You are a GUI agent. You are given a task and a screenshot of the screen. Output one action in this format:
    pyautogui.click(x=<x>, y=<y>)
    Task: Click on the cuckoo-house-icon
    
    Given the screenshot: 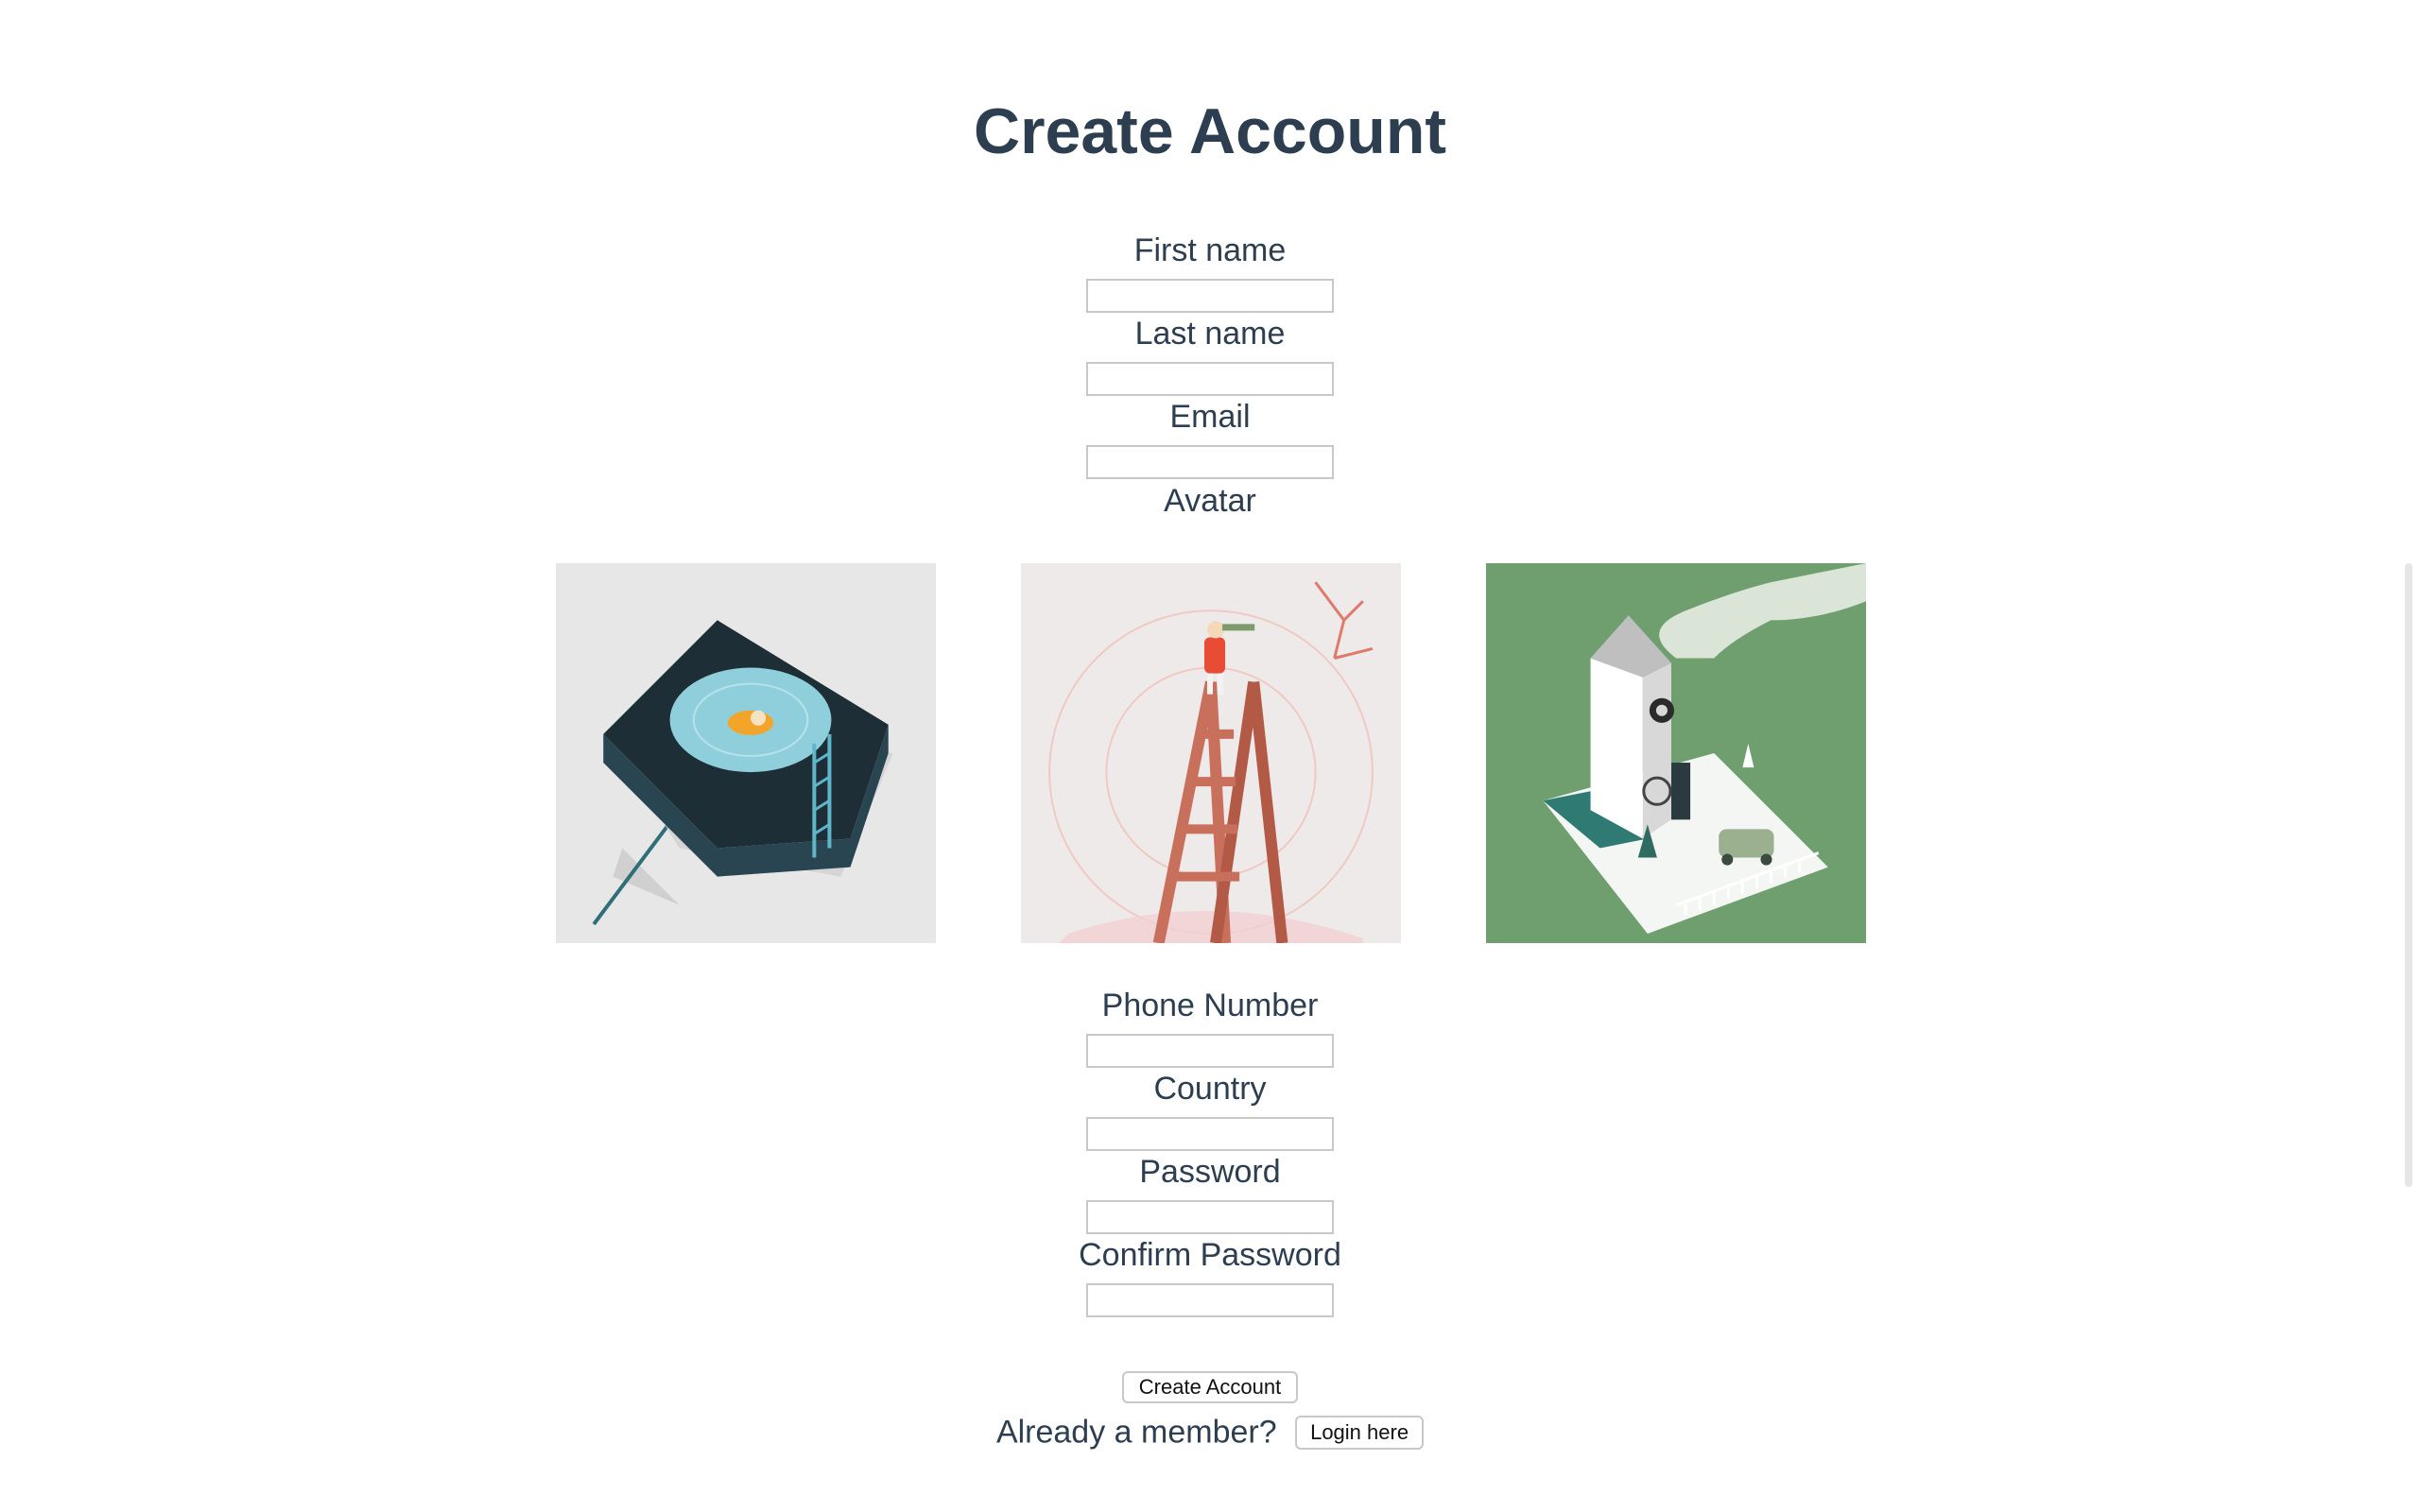 What is the action you would take?
    pyautogui.click(x=1676, y=753)
    